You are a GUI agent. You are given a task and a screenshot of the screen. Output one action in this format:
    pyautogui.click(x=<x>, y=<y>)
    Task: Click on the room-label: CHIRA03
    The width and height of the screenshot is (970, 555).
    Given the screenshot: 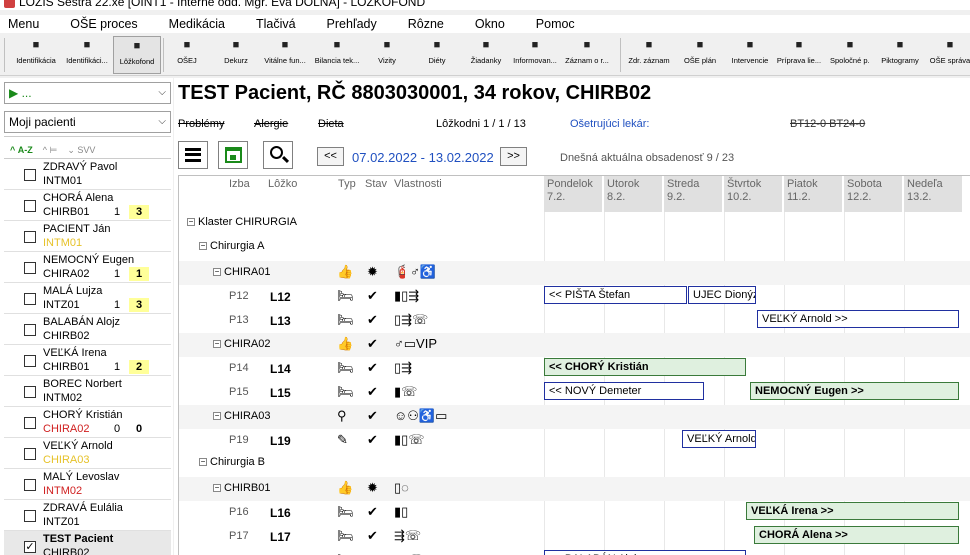 What is the action you would take?
    pyautogui.click(x=247, y=416)
    